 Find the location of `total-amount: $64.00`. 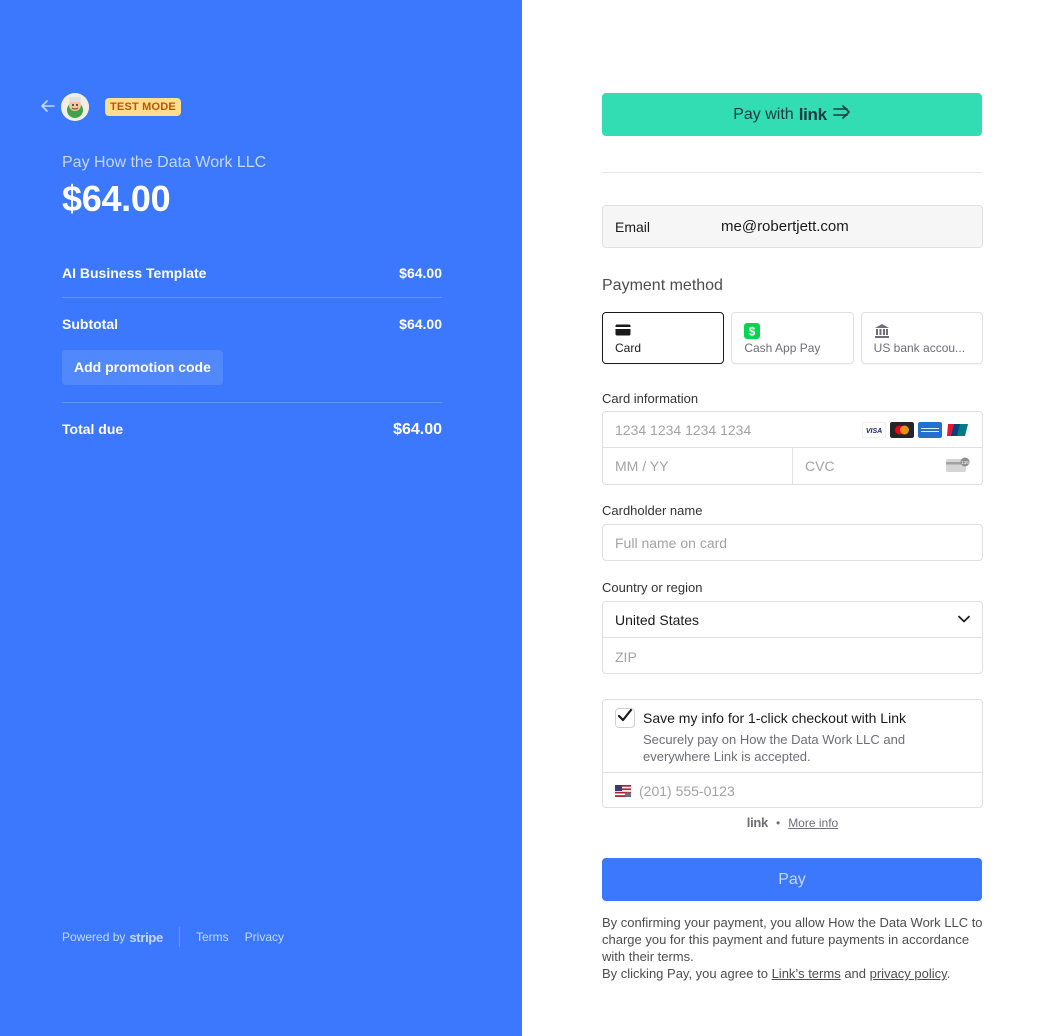

total-amount: $64.00 is located at coordinates (116, 198).